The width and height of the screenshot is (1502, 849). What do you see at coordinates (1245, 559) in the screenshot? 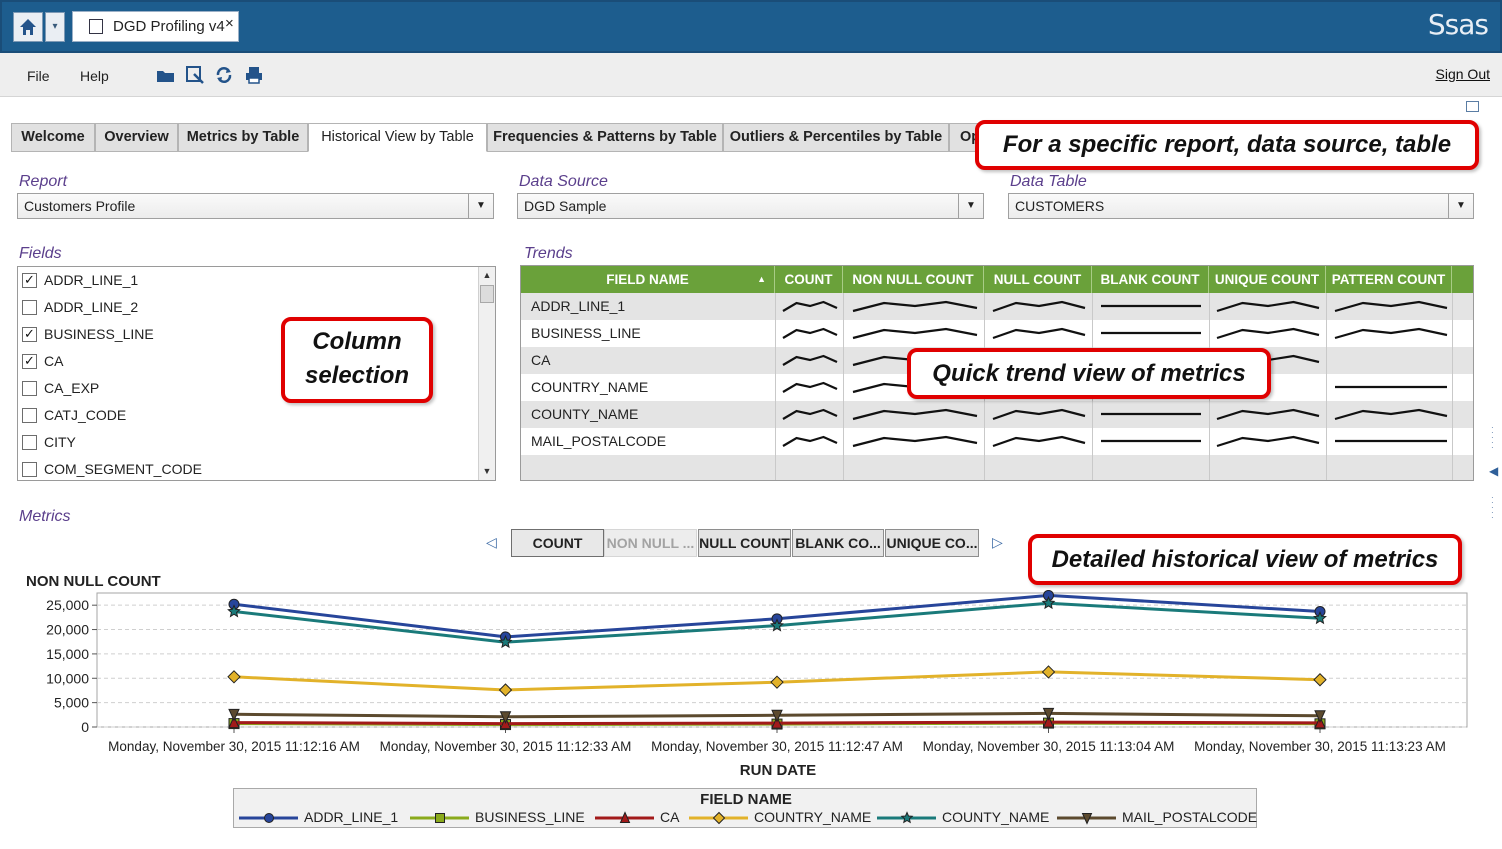
I see `annotation-detailed-history: Detailed historical view of metrics` at bounding box center [1245, 559].